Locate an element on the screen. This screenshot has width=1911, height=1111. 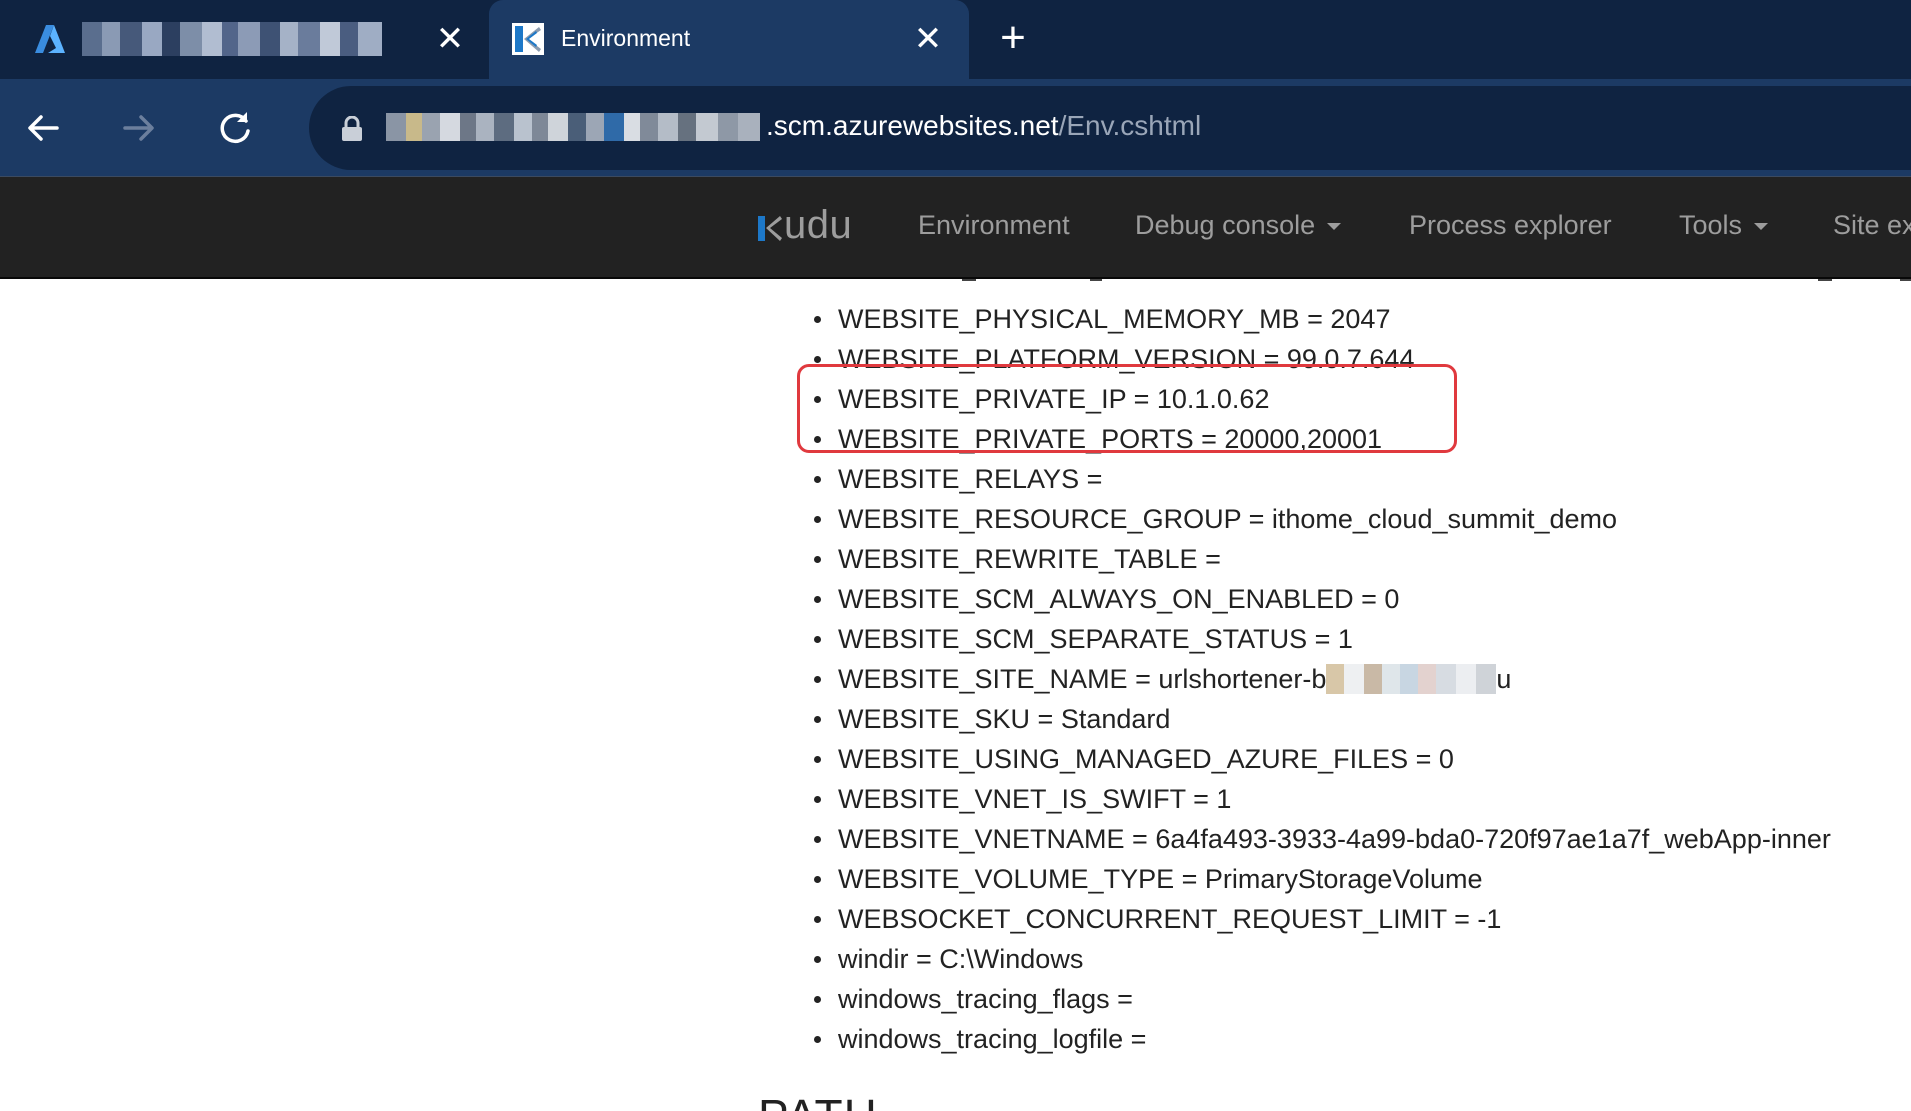
list-item: WEBSOCKET_CONCURRENT_REQUEST_LIMIT = -1 is located at coordinates (1157, 919).